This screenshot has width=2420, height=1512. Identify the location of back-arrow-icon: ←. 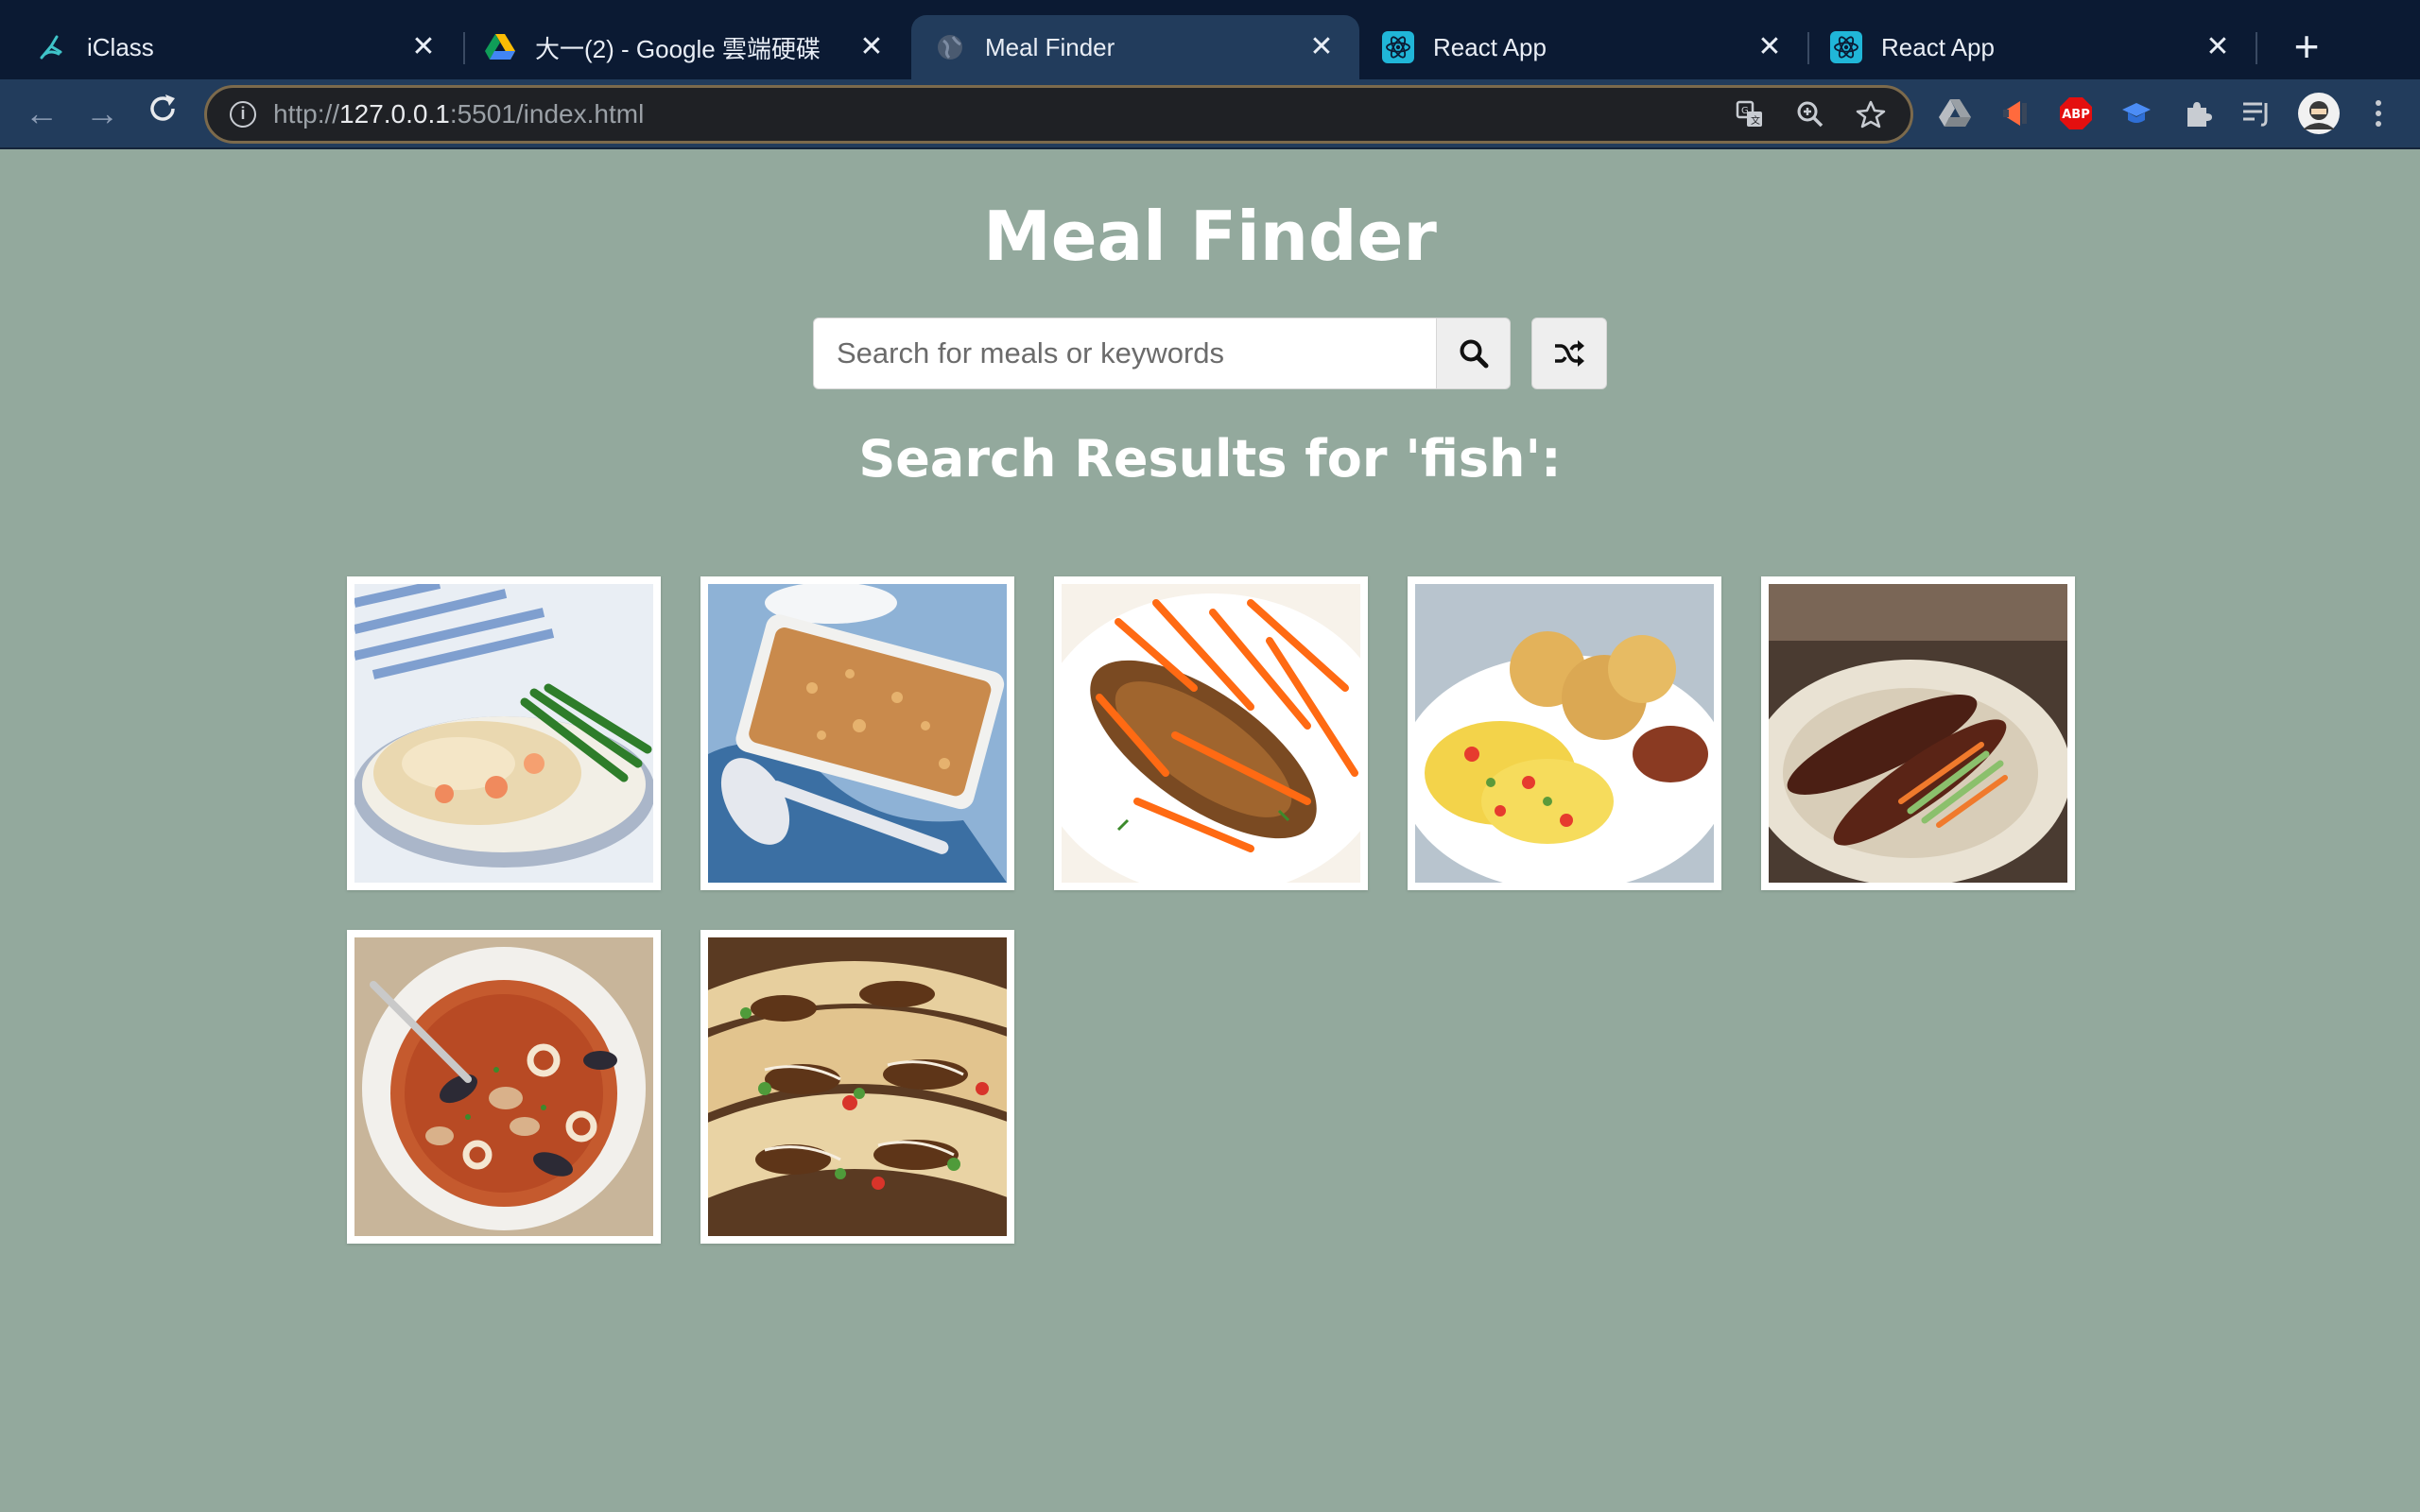
(41, 113).